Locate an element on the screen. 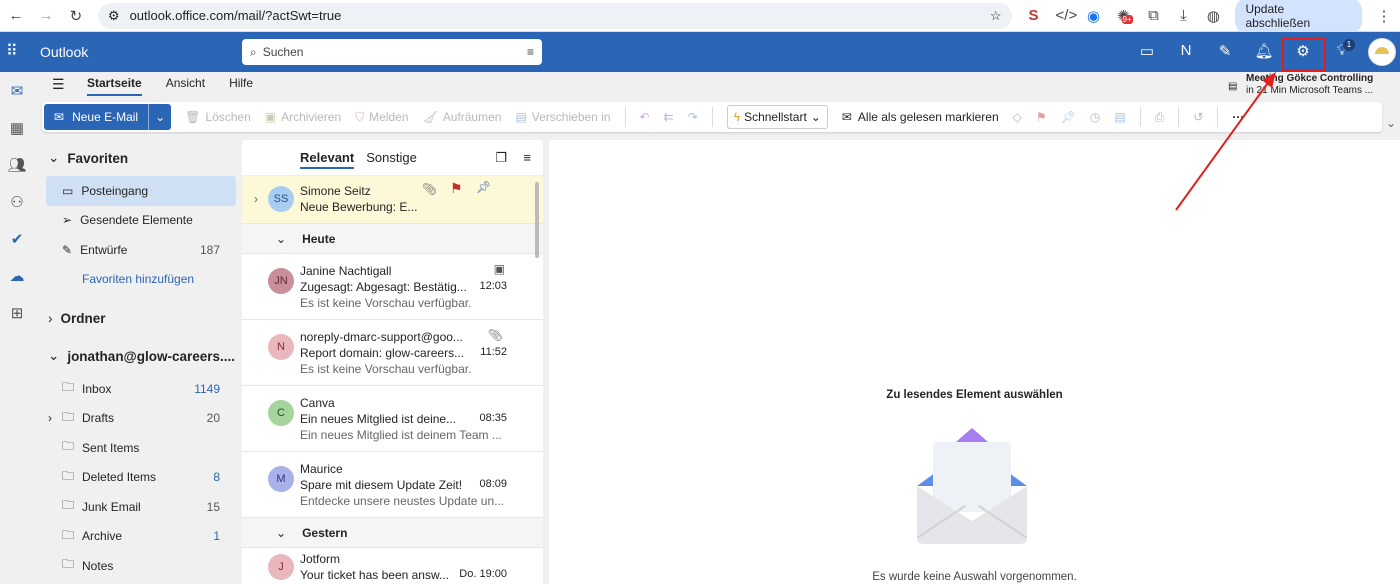 Image resolution: width=1400 pixels, height=584 pixels. new-mail-button: ✉ Neue E-Mail ⌄ is located at coordinates (108, 117).